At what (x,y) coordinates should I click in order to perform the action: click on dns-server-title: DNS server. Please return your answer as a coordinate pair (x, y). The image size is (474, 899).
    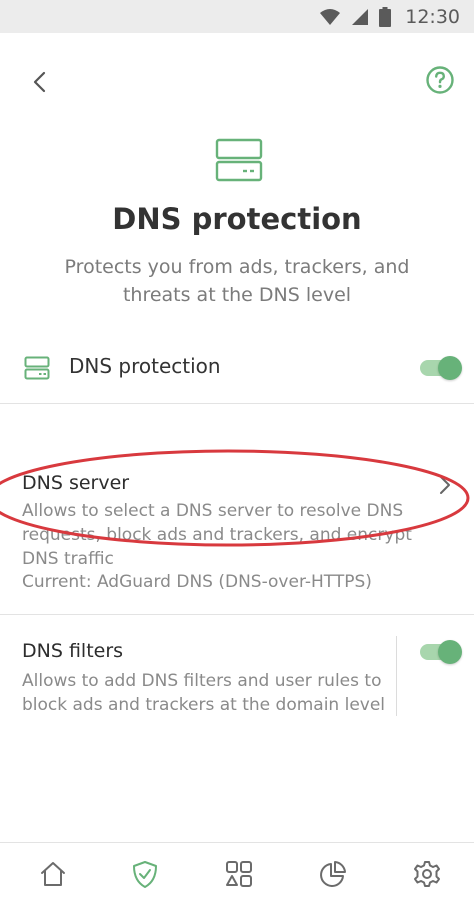
    Looking at the image, I should click on (76, 483).